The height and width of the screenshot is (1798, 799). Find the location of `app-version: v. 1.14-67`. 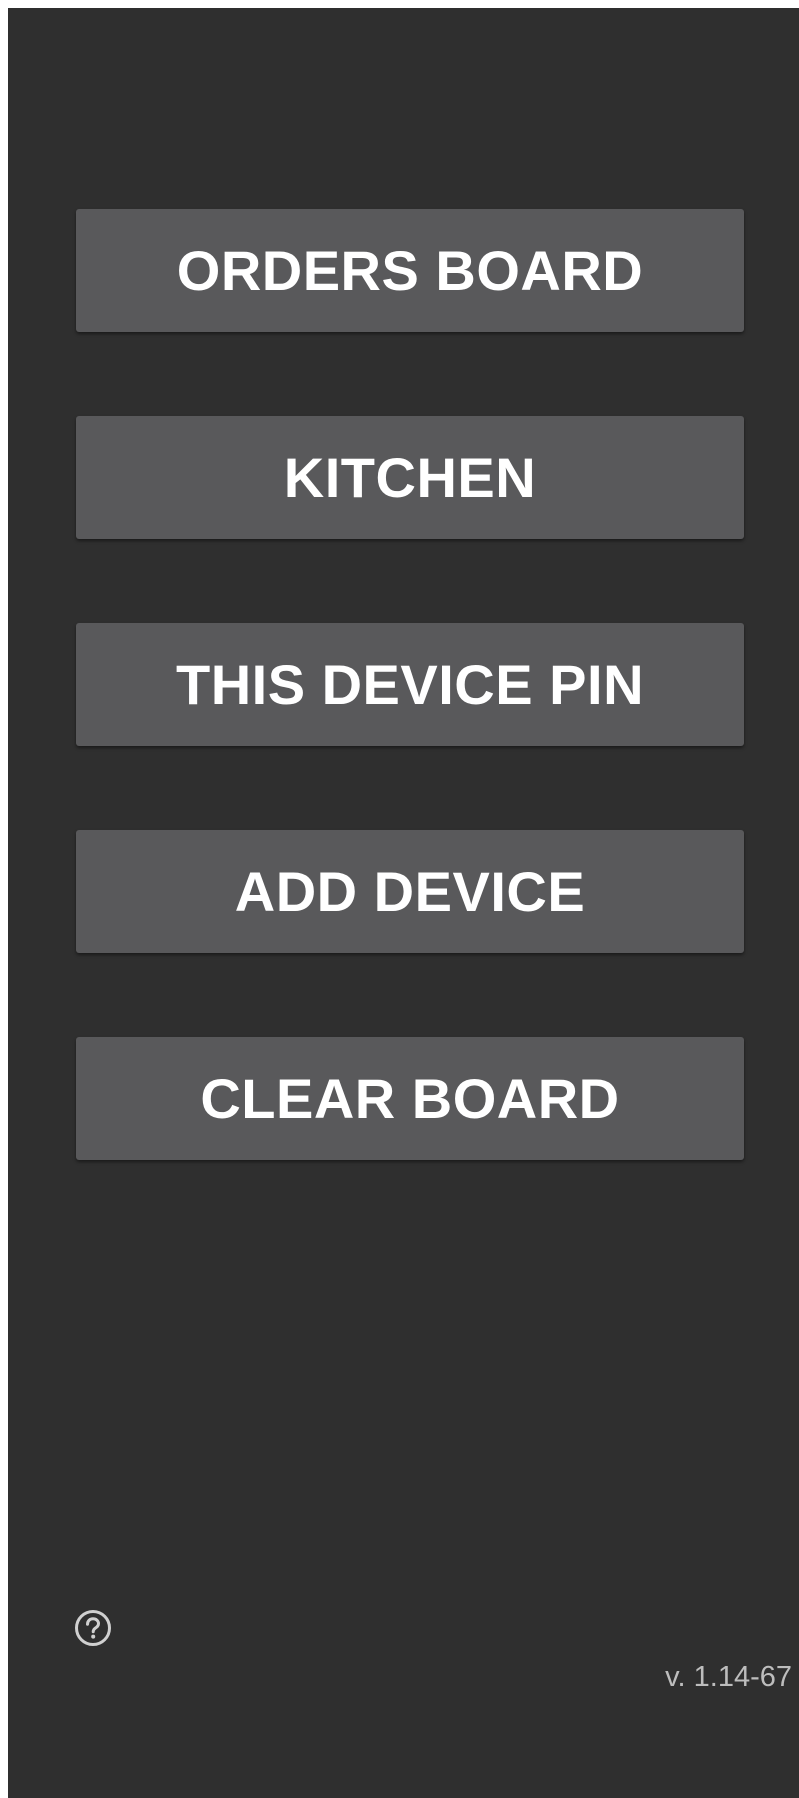

app-version: v. 1.14-67 is located at coordinates (728, 1677).